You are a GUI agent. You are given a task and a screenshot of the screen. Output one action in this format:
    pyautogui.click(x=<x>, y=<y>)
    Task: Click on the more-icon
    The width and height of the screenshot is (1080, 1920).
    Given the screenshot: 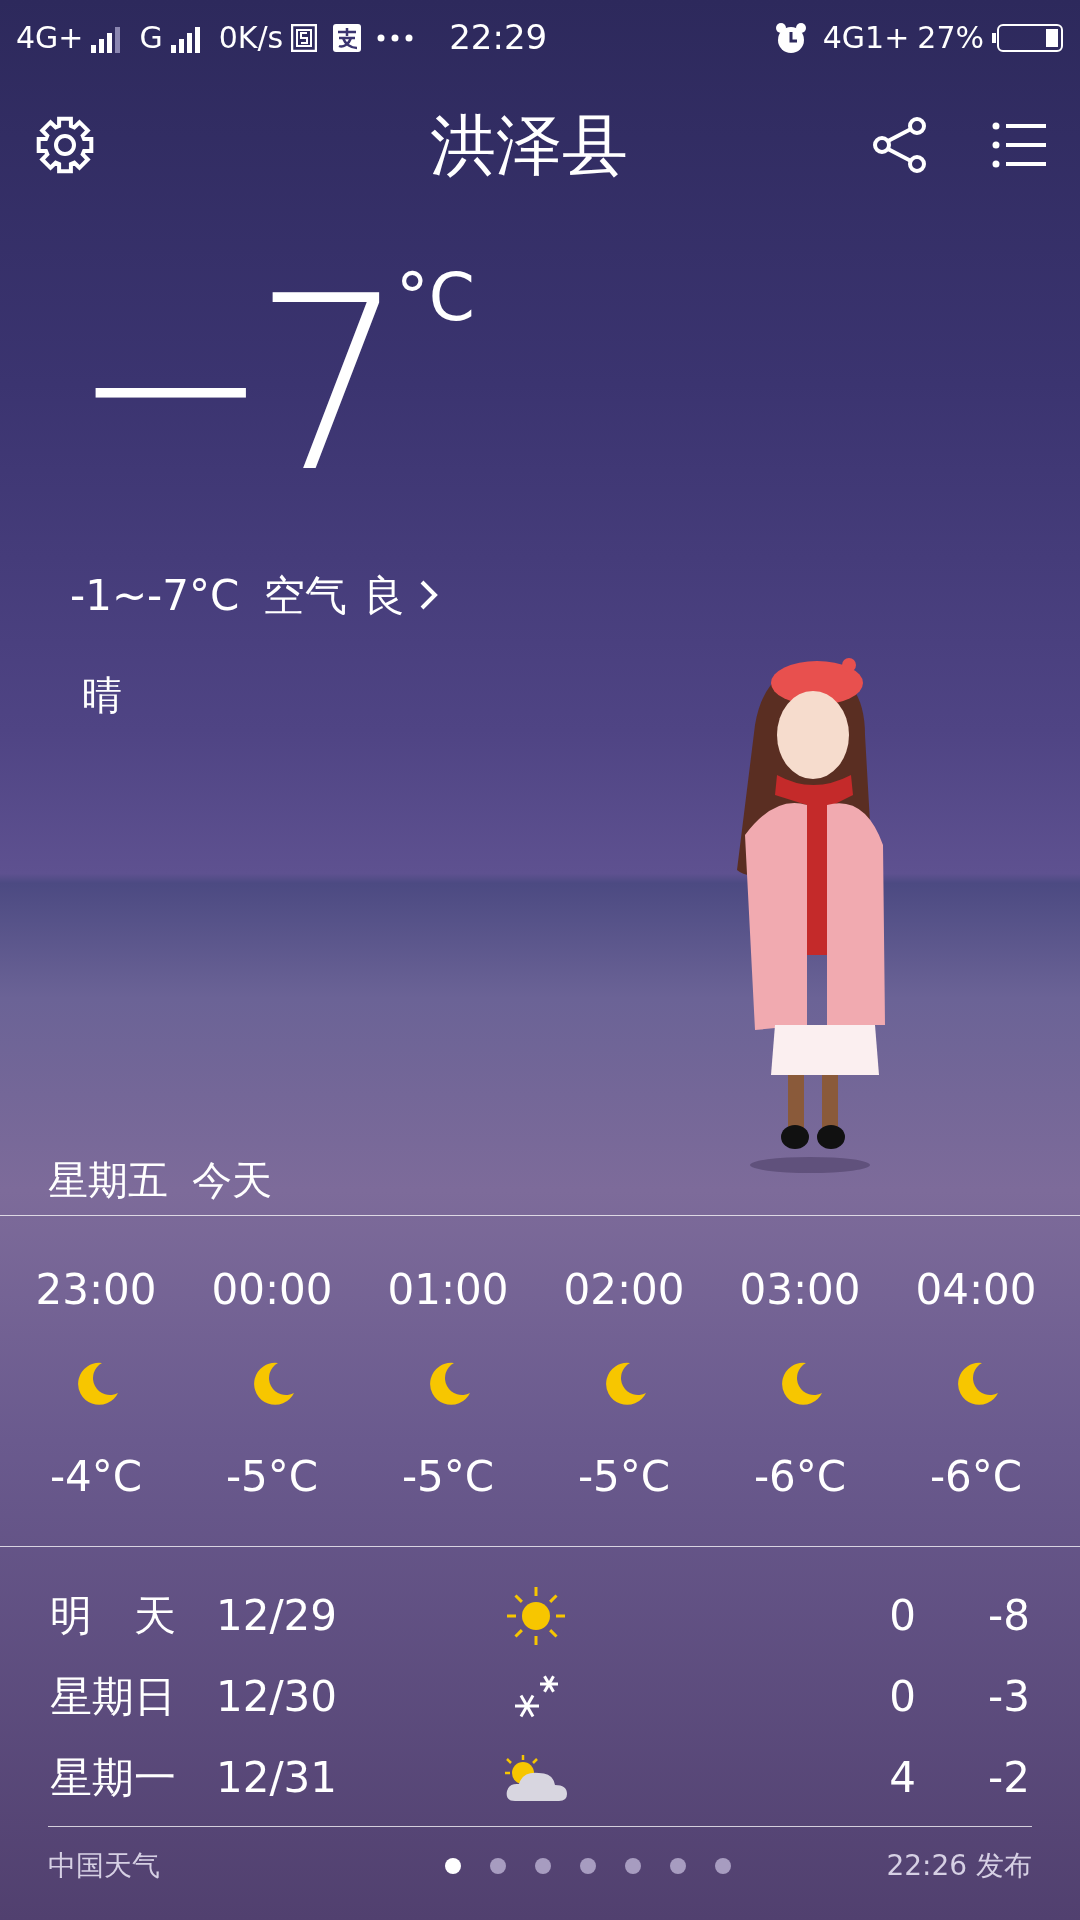 What is the action you would take?
    pyautogui.click(x=395, y=37)
    